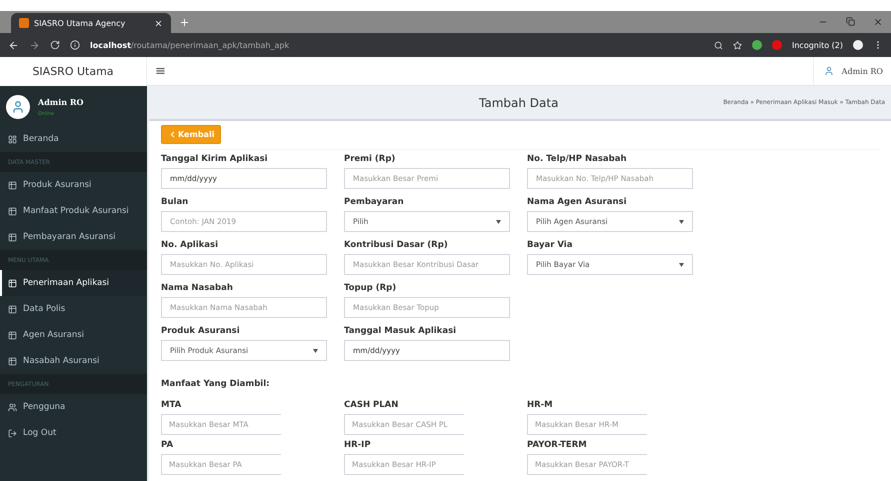  I want to click on field-label: Kontribusi Dasar (Rp), so click(396, 245).